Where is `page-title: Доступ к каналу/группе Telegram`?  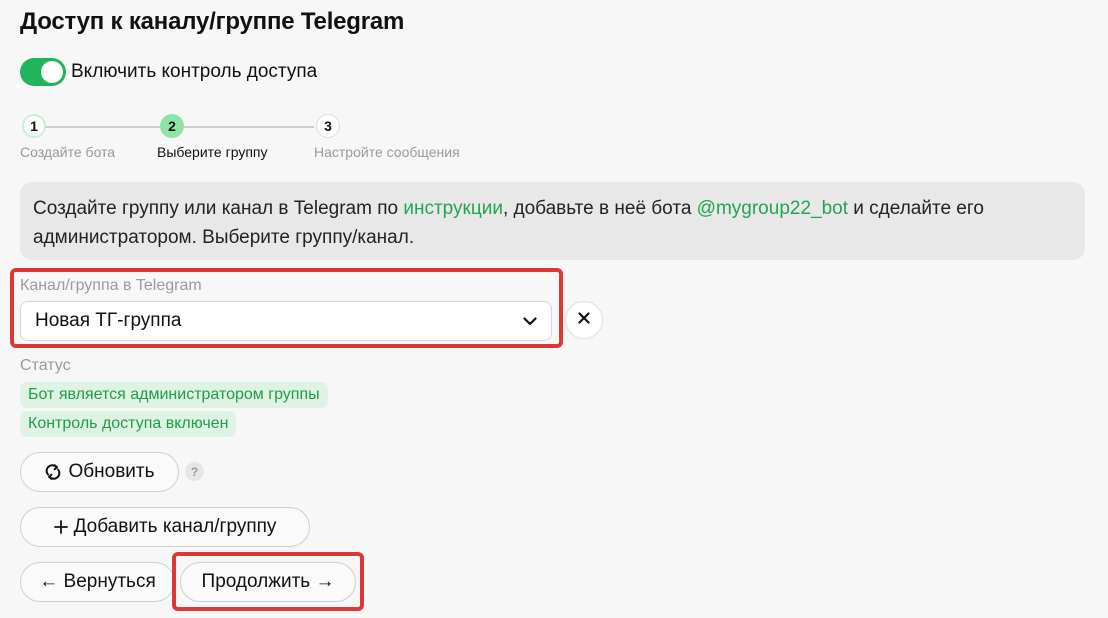
page-title: Доступ к каналу/группе Telegram is located at coordinates (212, 21).